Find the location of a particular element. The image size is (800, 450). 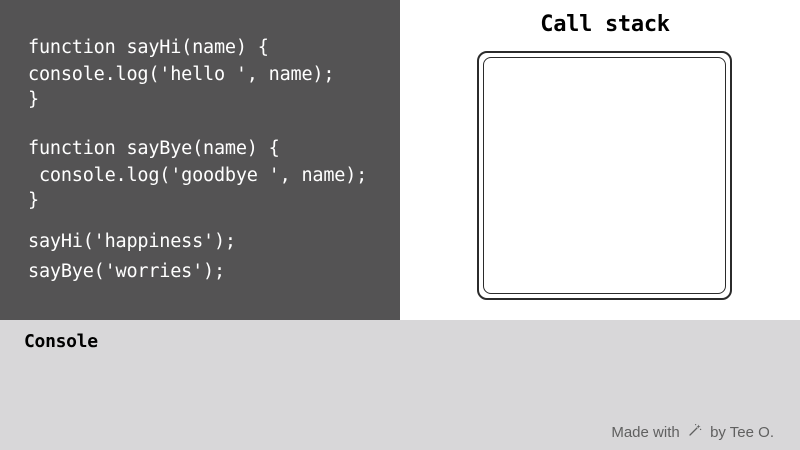

code-line: console.log('goodbye ', name); is located at coordinates (198, 175).